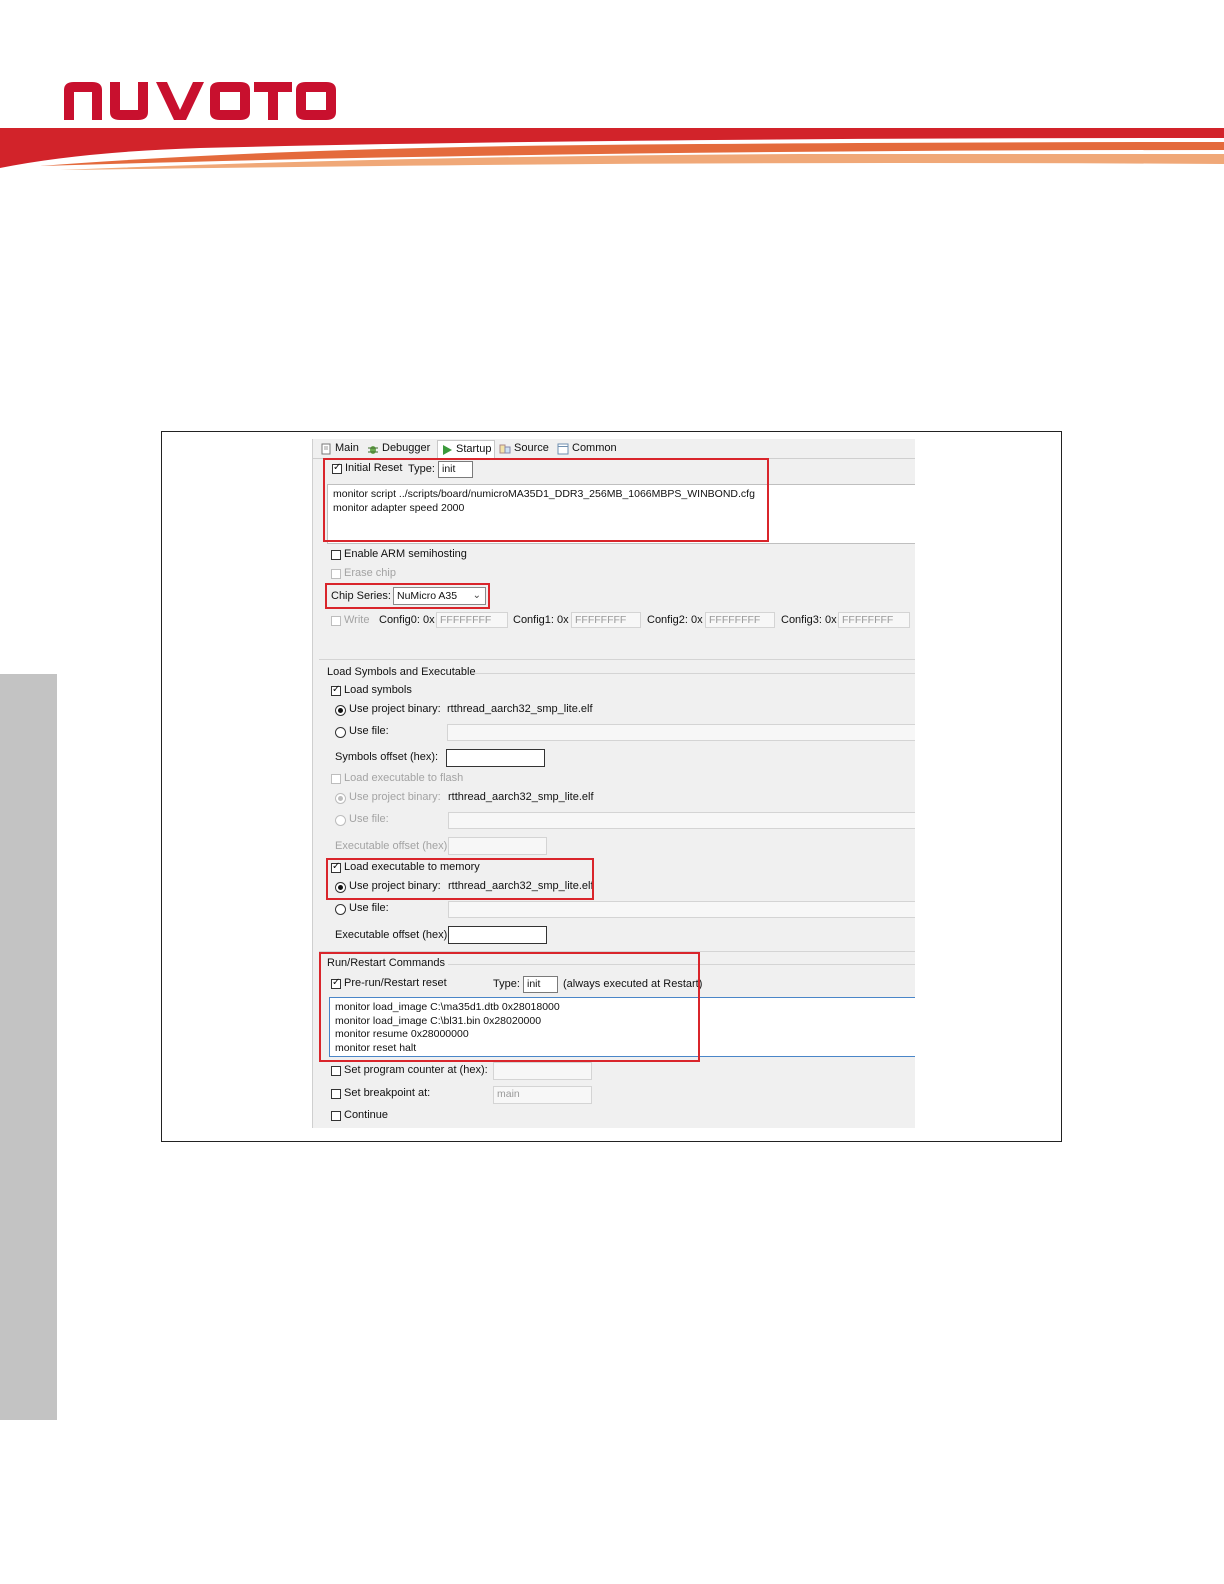  What do you see at coordinates (373, 449) in the screenshot?
I see `bug-icon` at bounding box center [373, 449].